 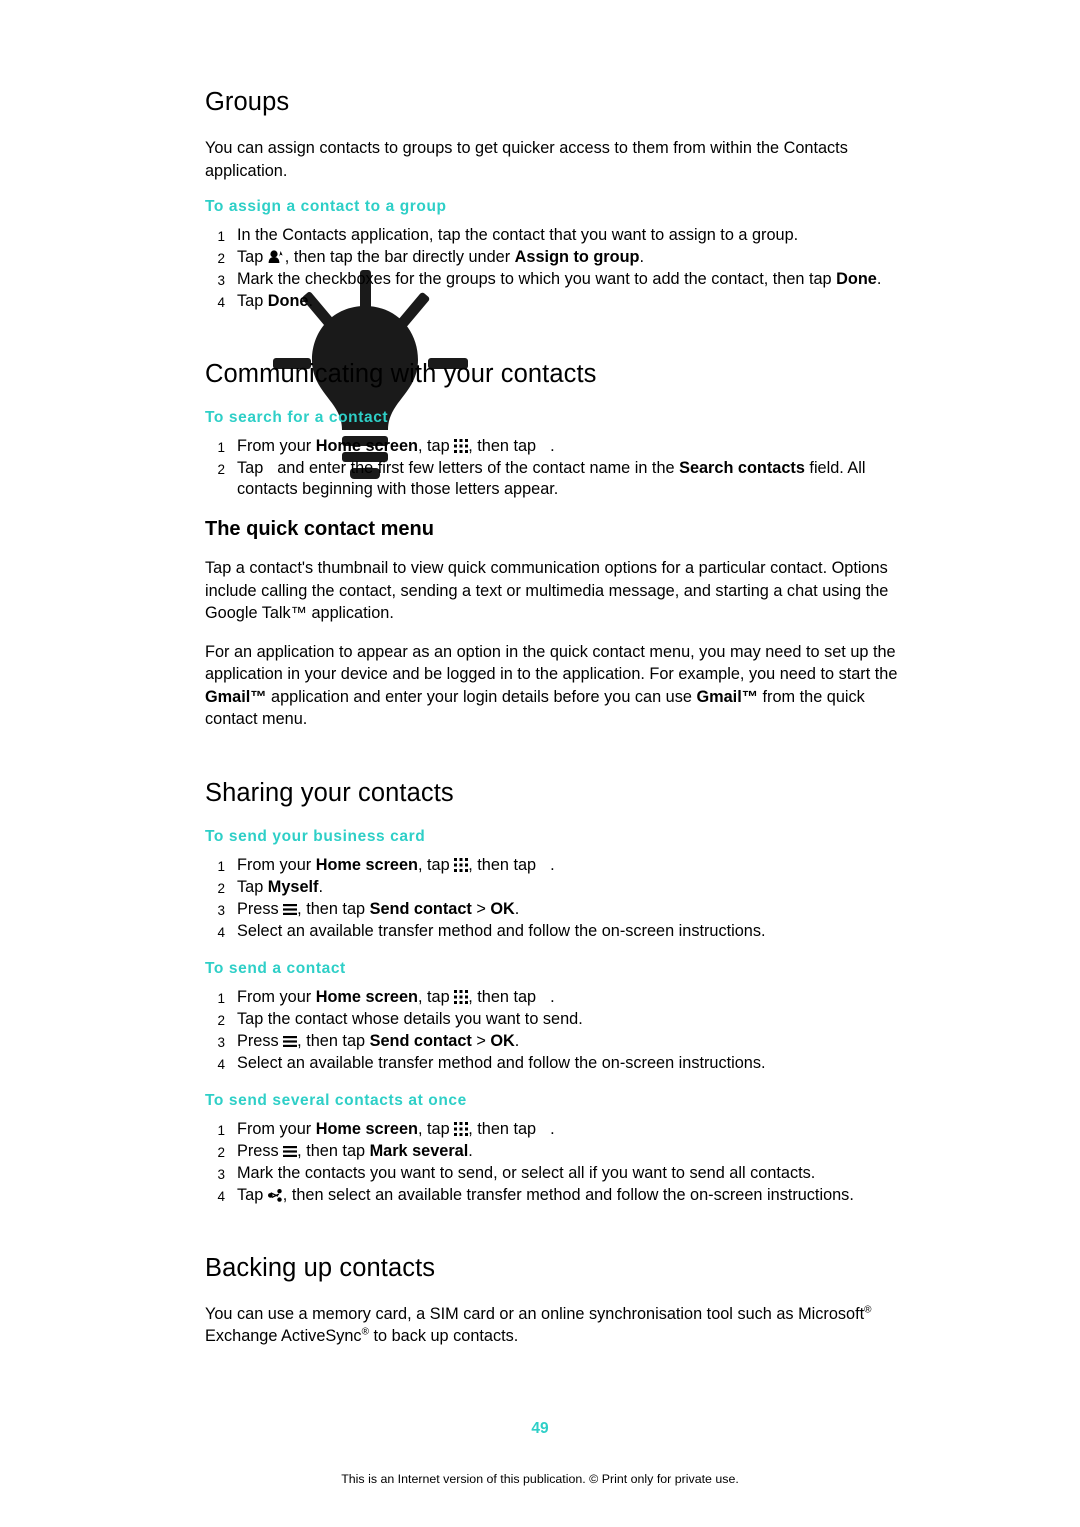 I want to click on step-text: , then tap the bar directly under, so click(x=399, y=257).